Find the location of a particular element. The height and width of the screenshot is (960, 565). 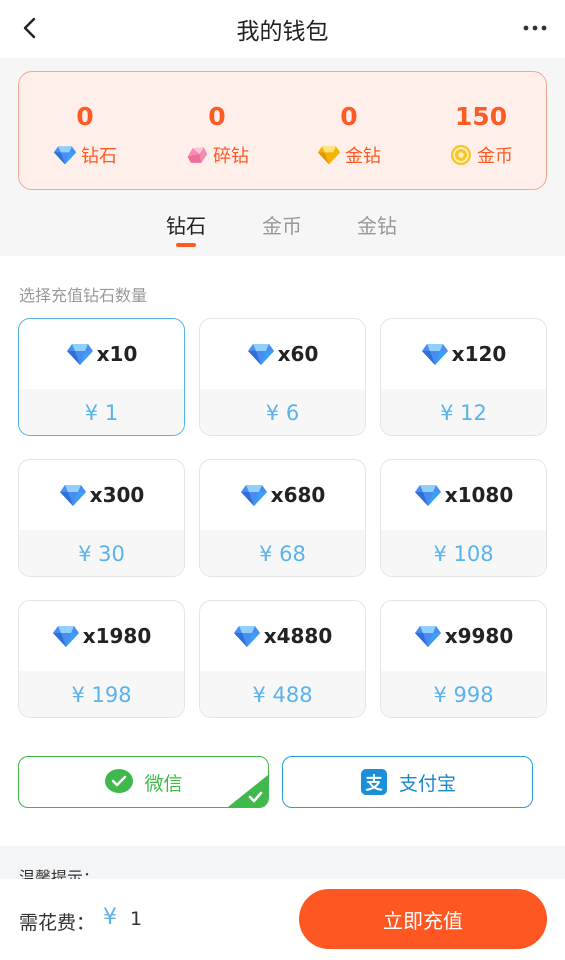

package-quantity-row: x60 is located at coordinates (282, 354).